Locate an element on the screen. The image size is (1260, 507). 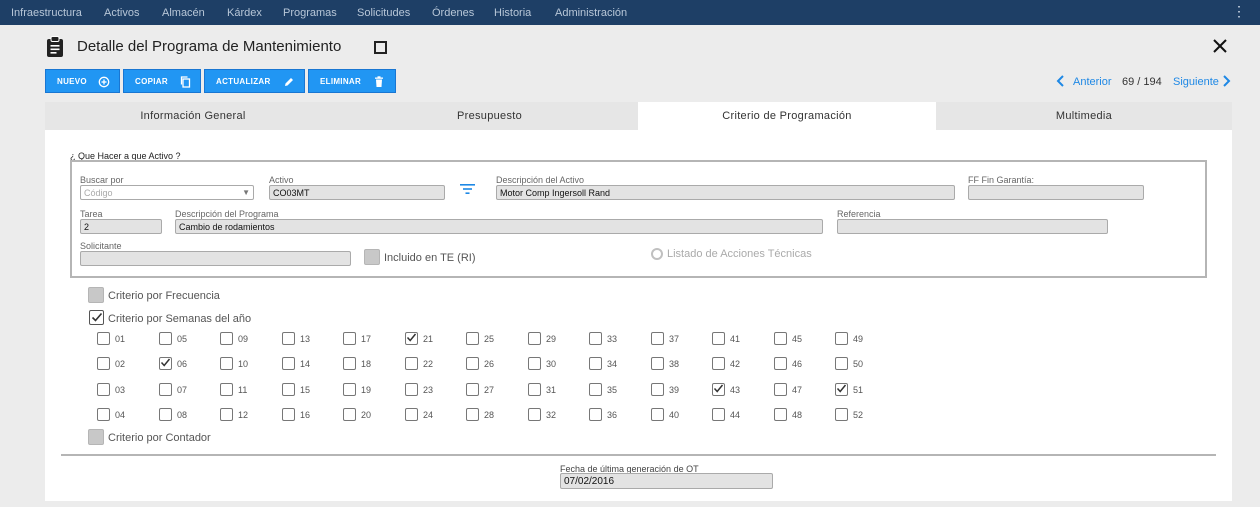
tab-multimedia: Multimedia is located at coordinates (1084, 116).